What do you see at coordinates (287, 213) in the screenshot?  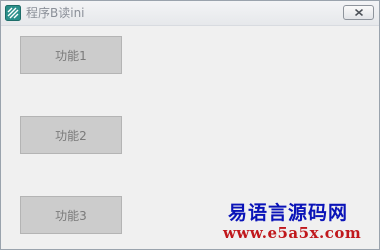 I see `watermark-title: 易语言源码网` at bounding box center [287, 213].